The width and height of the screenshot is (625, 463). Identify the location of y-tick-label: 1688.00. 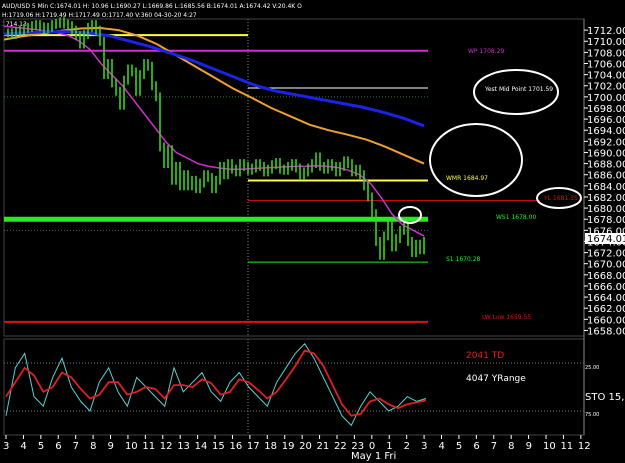
(606, 165).